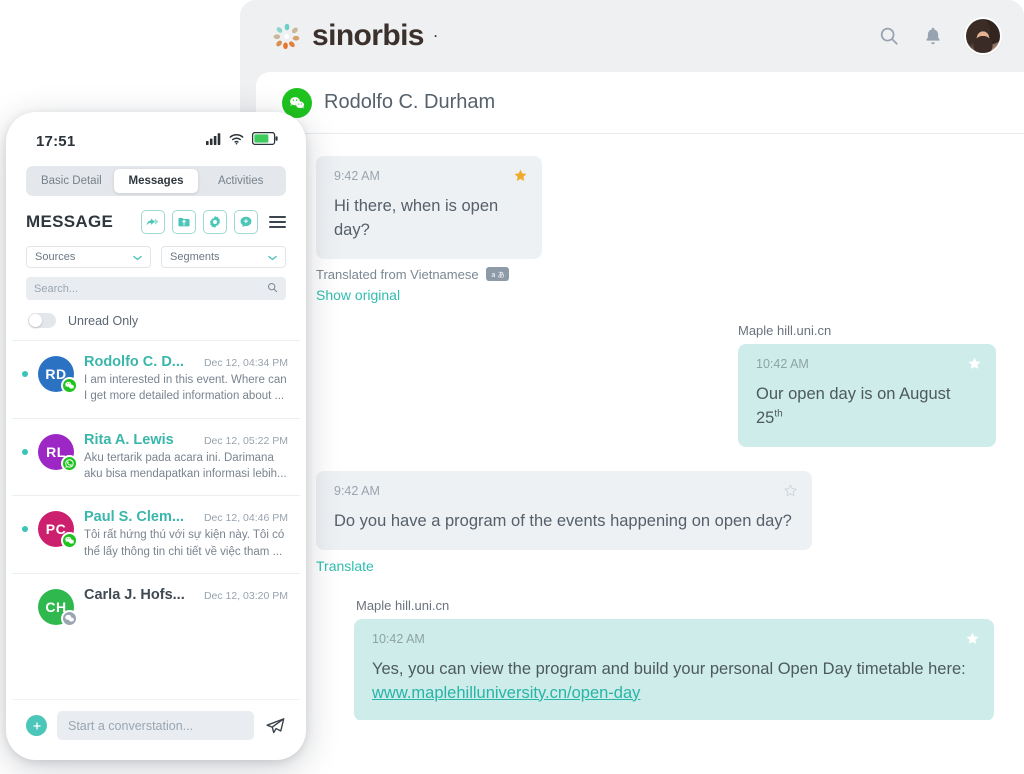 This screenshot has width=1024, height=774. I want to click on user-avatar, so click(983, 36).